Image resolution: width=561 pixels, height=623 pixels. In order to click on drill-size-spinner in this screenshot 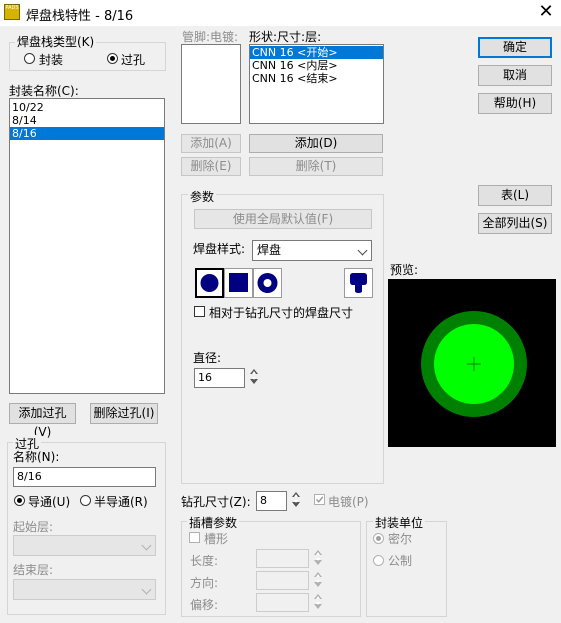, I will do `click(296, 501)`.